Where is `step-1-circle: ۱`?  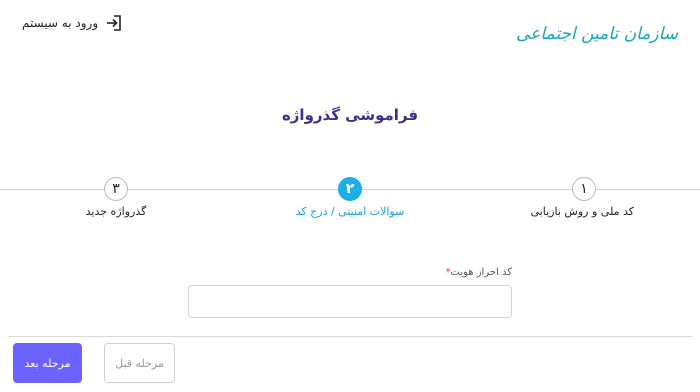
step-1-circle: ۱ is located at coordinates (584, 189).